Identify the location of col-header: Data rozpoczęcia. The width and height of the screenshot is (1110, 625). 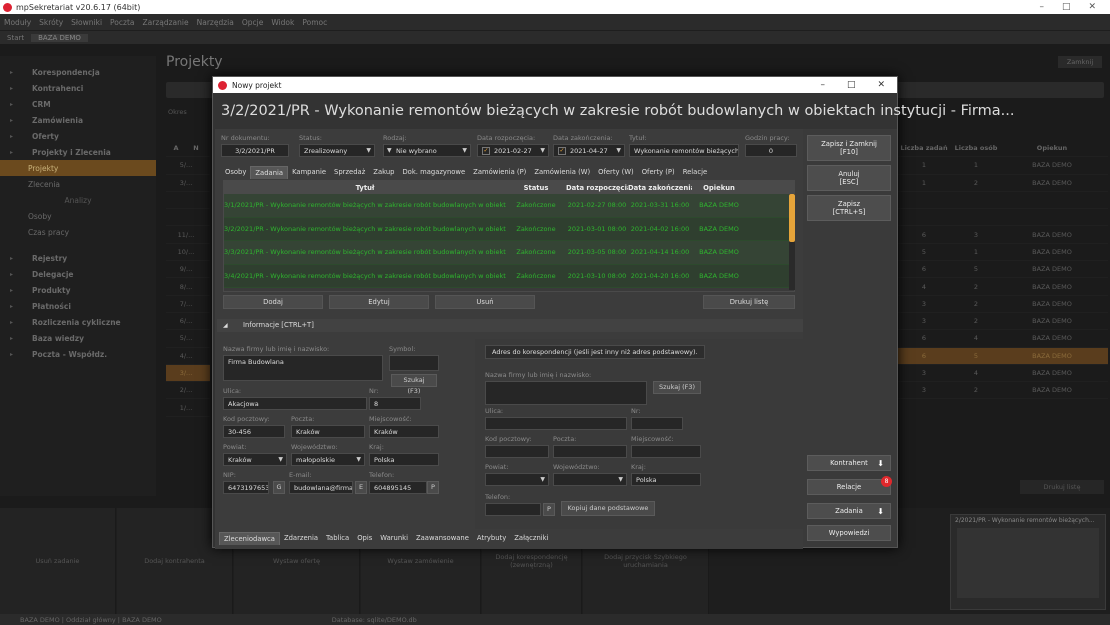
(597, 188).